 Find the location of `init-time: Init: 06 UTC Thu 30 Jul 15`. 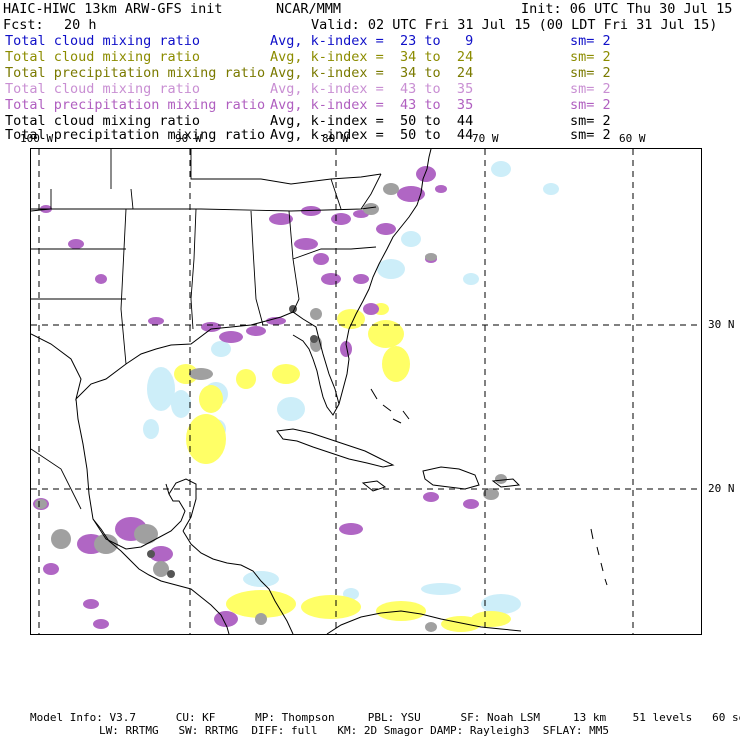

init-time: Init: 06 UTC Thu 30 Jul 15 is located at coordinates (627, 9).